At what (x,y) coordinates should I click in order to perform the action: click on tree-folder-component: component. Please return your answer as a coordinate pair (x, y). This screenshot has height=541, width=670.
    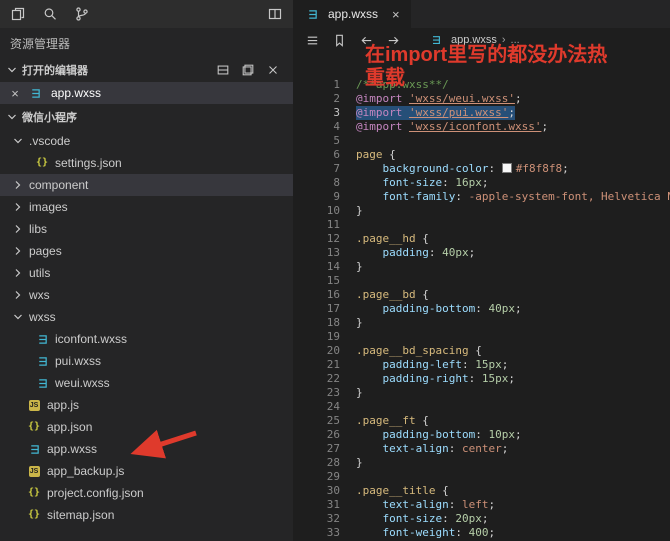
    Looking at the image, I should click on (146, 185).